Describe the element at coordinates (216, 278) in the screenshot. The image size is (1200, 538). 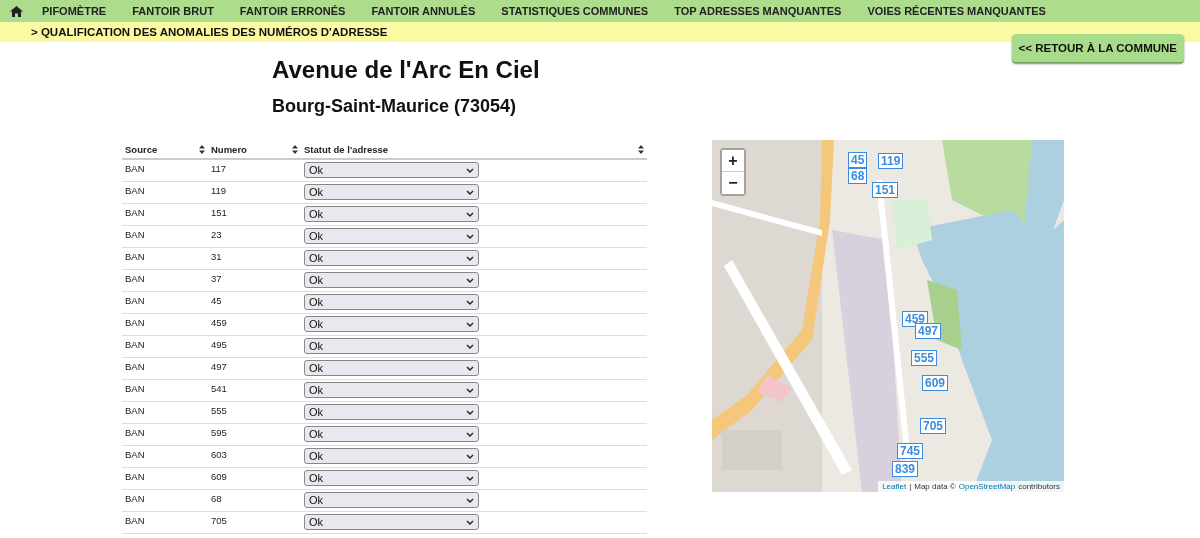
I see `table-cell: 37` at that location.